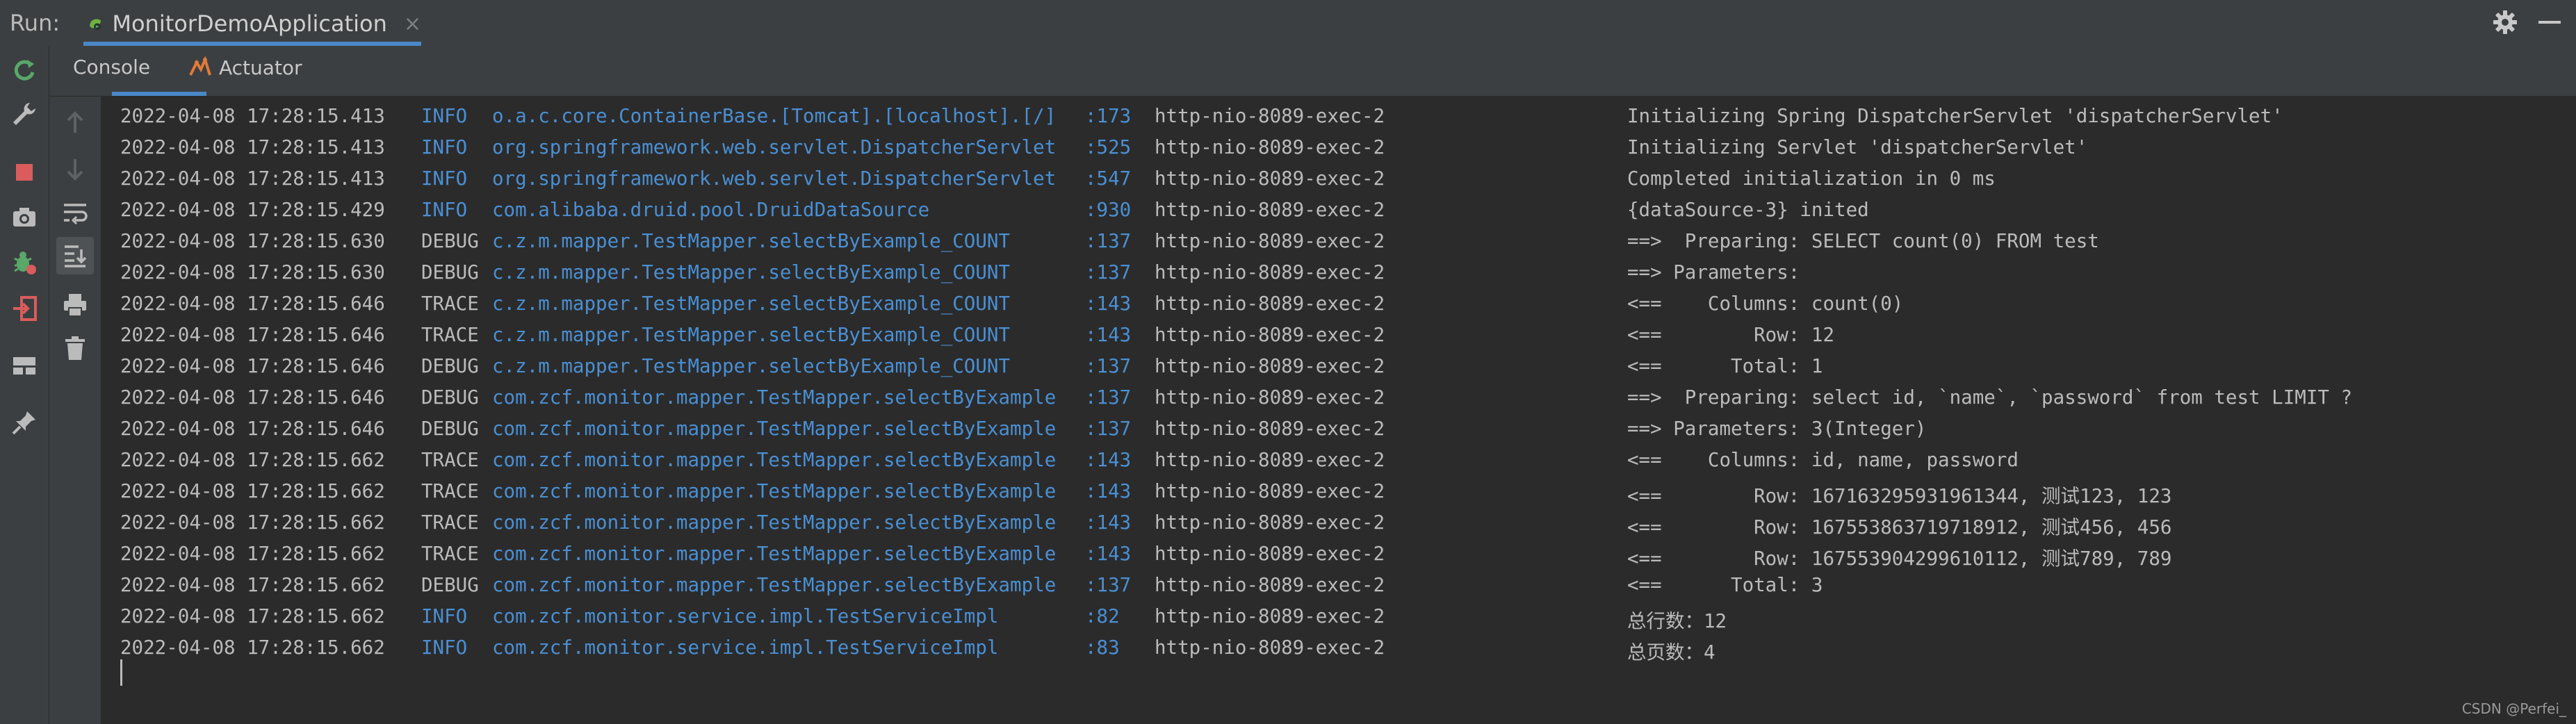 The image size is (2576, 724). I want to click on tab-actuator: Actuator, so click(245, 67).